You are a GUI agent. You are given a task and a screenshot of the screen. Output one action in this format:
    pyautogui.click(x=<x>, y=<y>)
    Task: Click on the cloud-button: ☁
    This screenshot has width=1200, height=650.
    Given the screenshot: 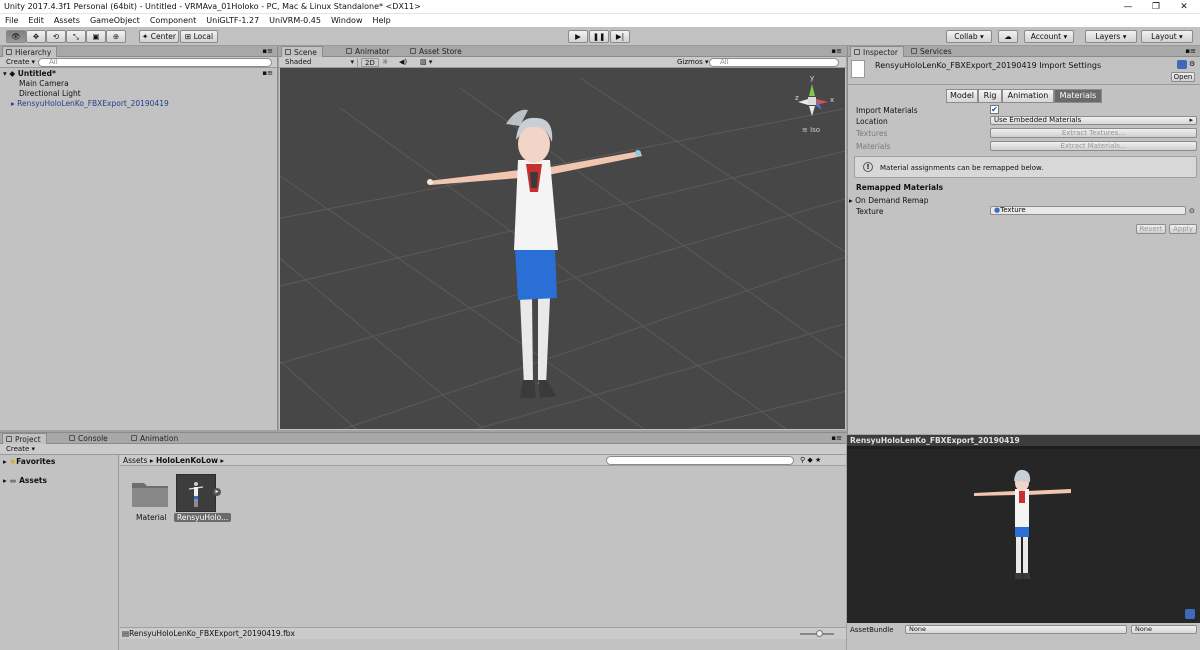 What is the action you would take?
    pyautogui.click(x=1008, y=36)
    